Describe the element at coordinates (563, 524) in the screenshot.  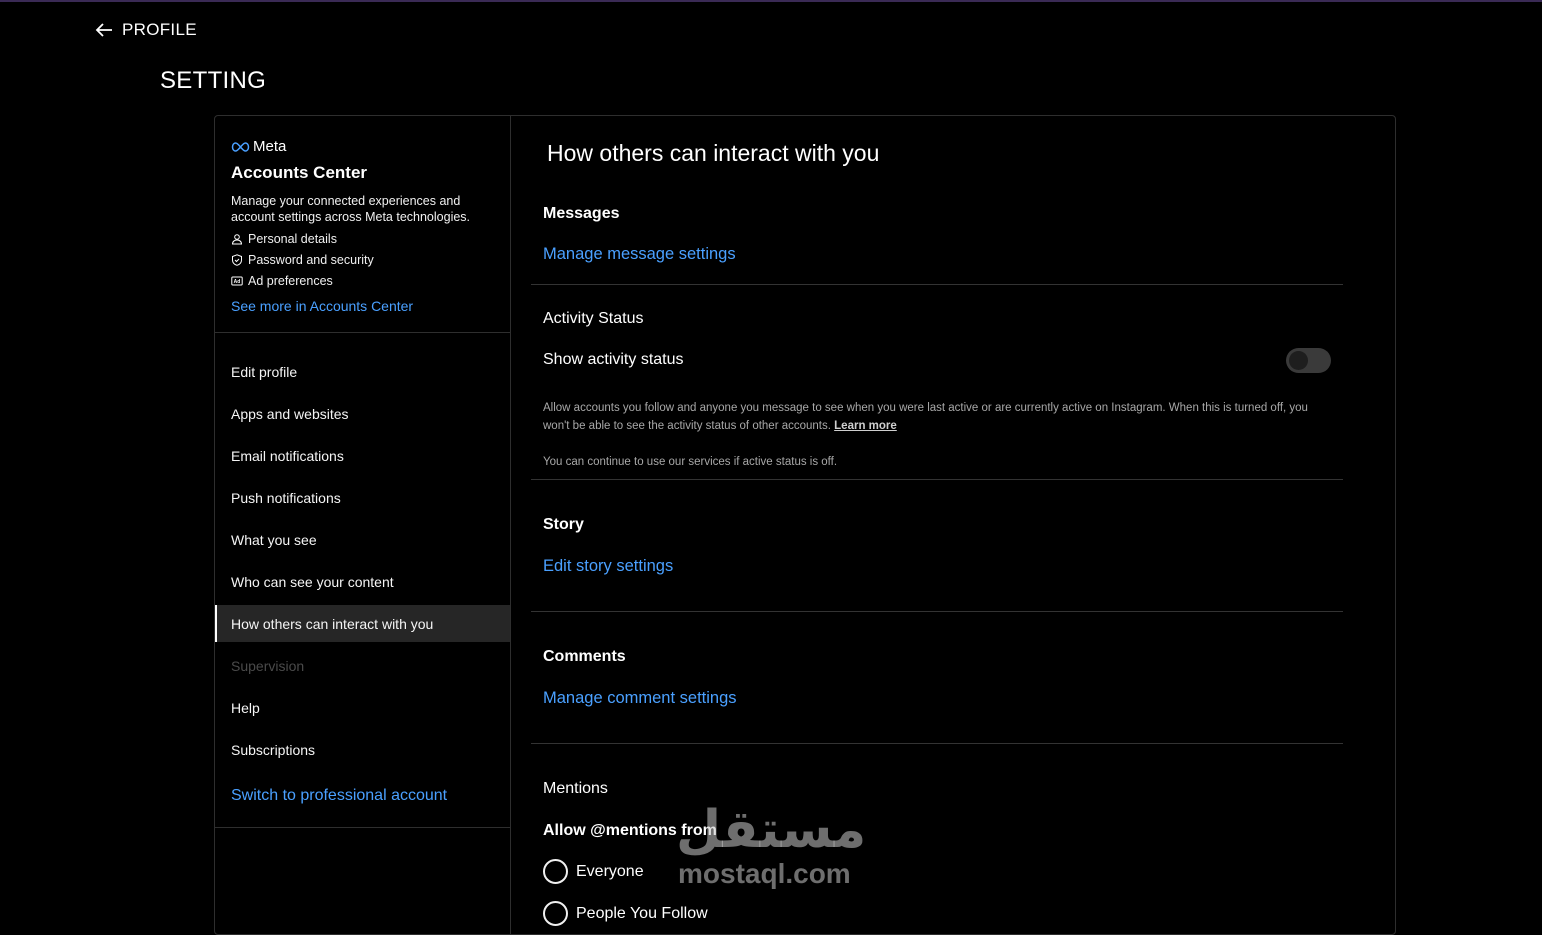
I see `story-heading: Story` at that location.